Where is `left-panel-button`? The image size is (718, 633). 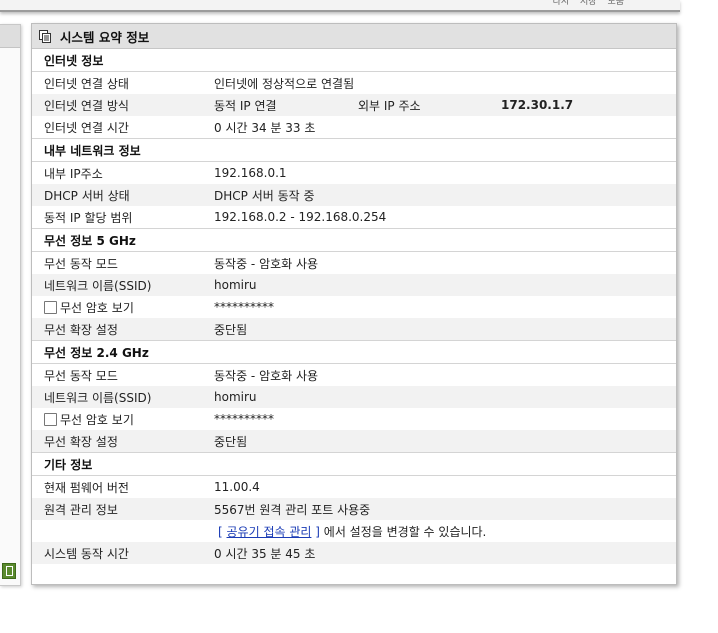 left-panel-button is located at coordinates (9, 571).